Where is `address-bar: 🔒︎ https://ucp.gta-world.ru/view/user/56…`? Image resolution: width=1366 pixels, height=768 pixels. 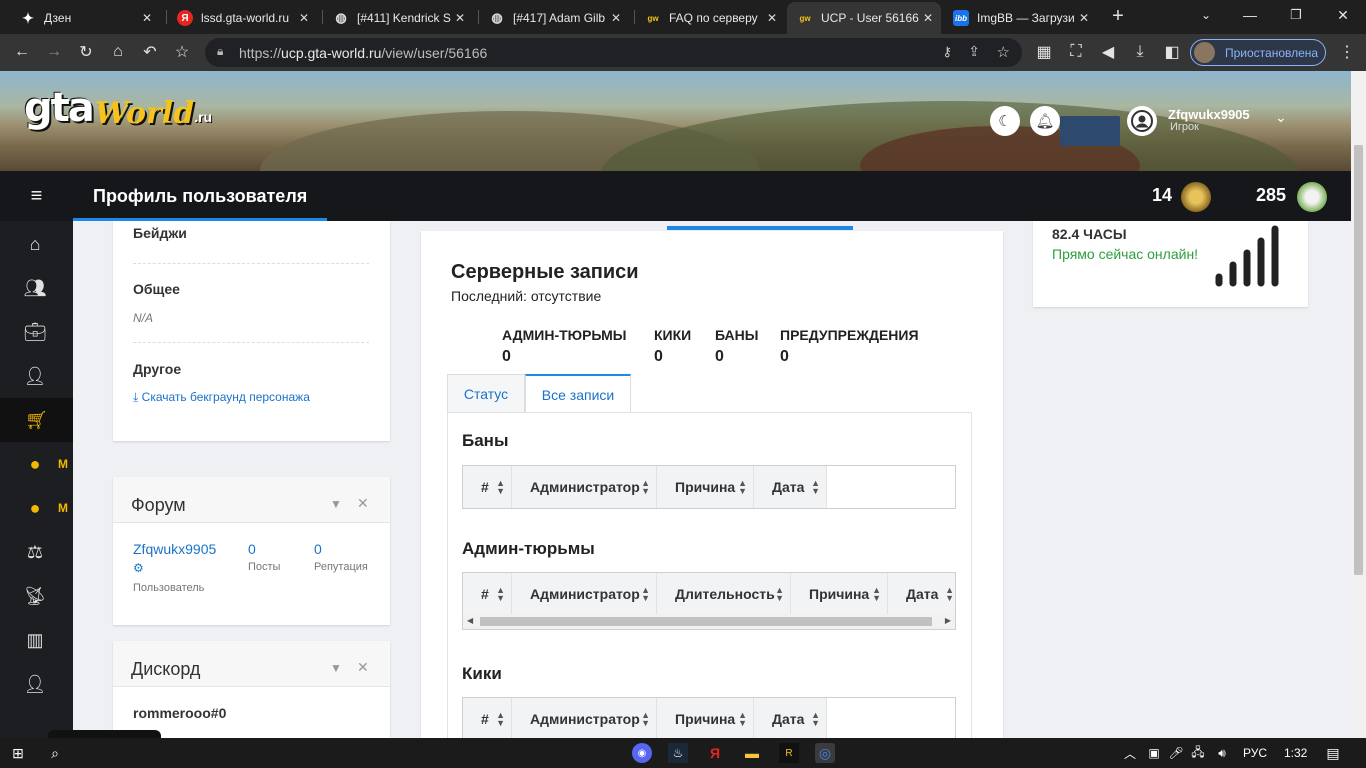 address-bar: 🔒︎ https://ucp.gta-world.ru/view/user/56… is located at coordinates (613, 52).